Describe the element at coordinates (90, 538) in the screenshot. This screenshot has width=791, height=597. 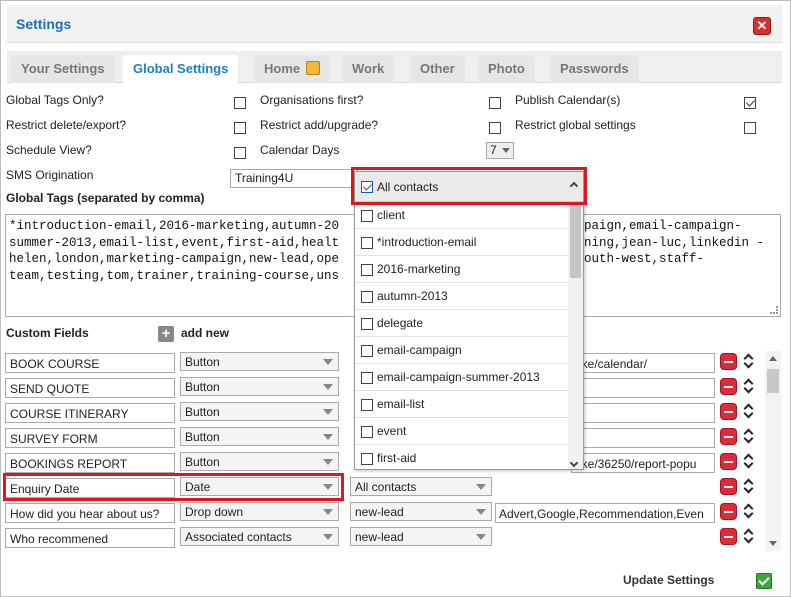
I see `custom-field-name: Who recommened` at that location.